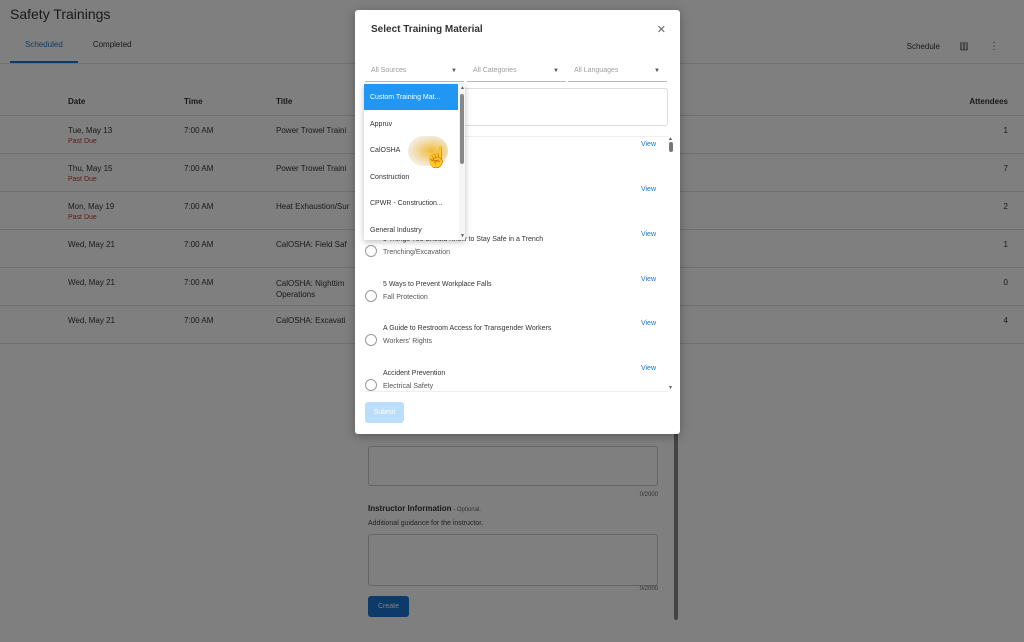  I want to click on submit-button: Submit, so click(384, 412).